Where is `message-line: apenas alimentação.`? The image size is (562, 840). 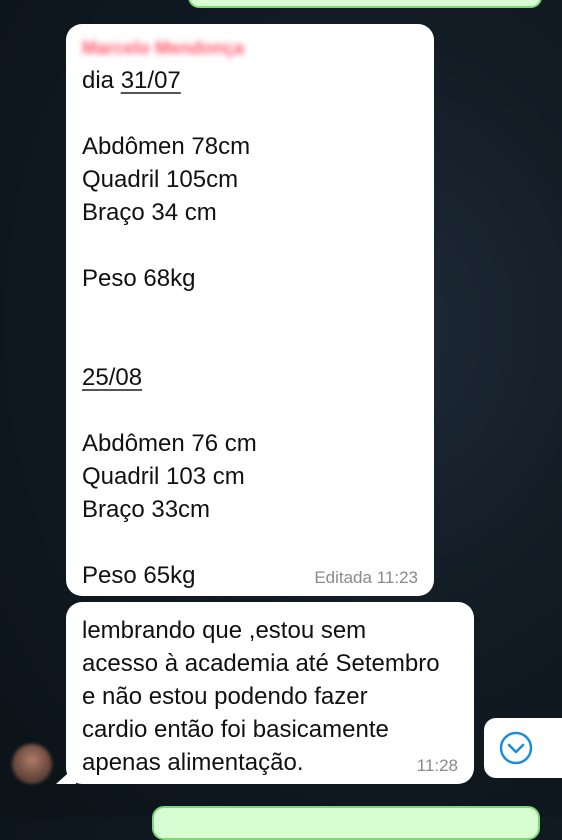
message-line: apenas alimentação. is located at coordinates (193, 762).